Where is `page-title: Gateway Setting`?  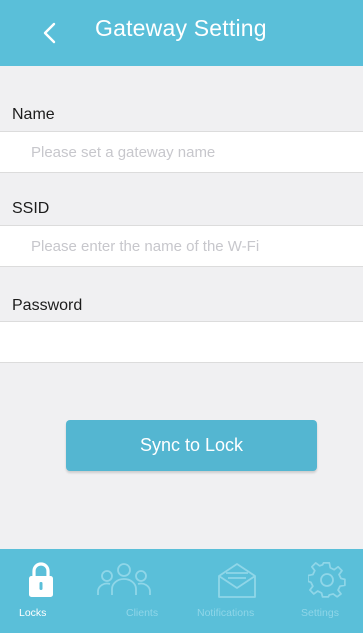 page-title: Gateway Setting is located at coordinates (181, 28).